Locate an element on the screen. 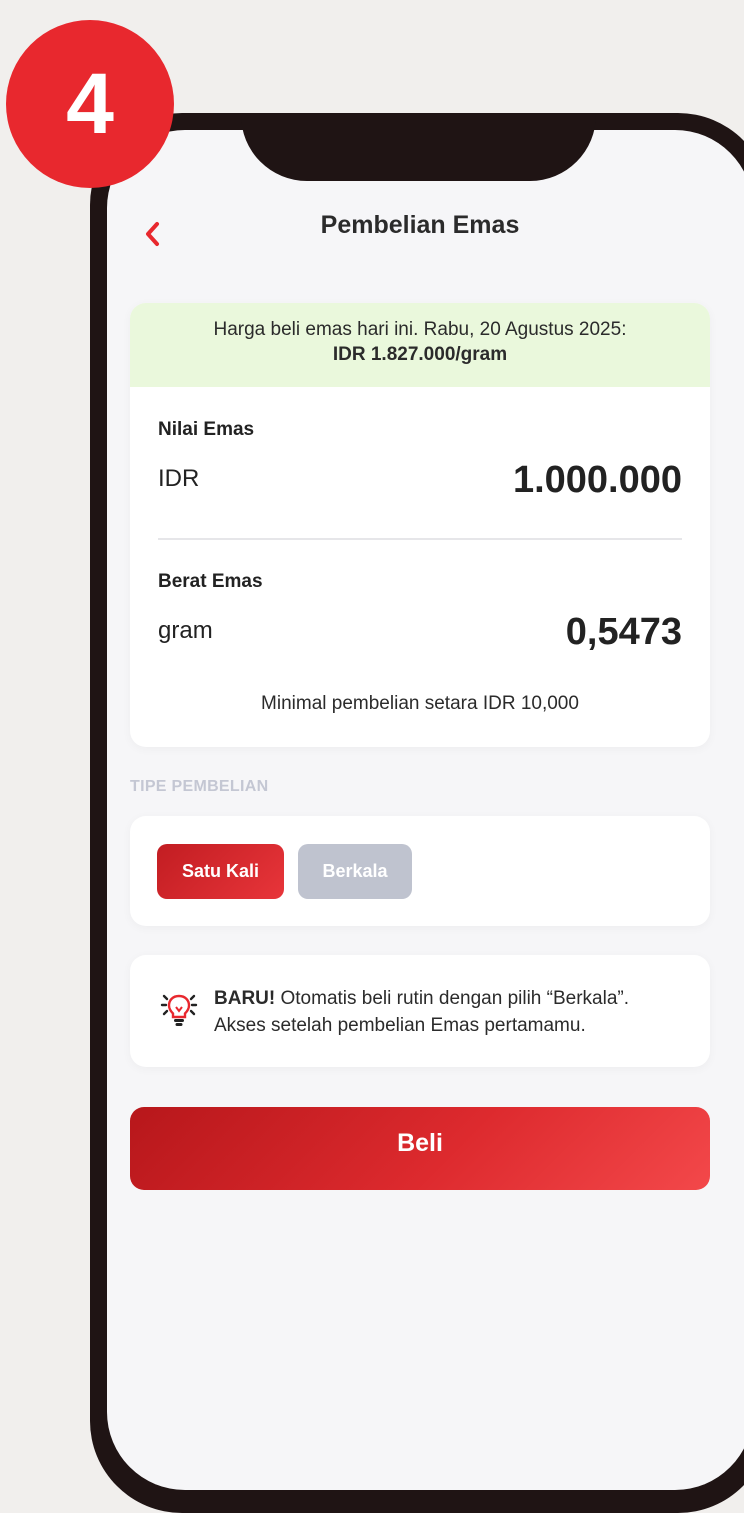 The image size is (744, 1513). divider is located at coordinates (420, 539).